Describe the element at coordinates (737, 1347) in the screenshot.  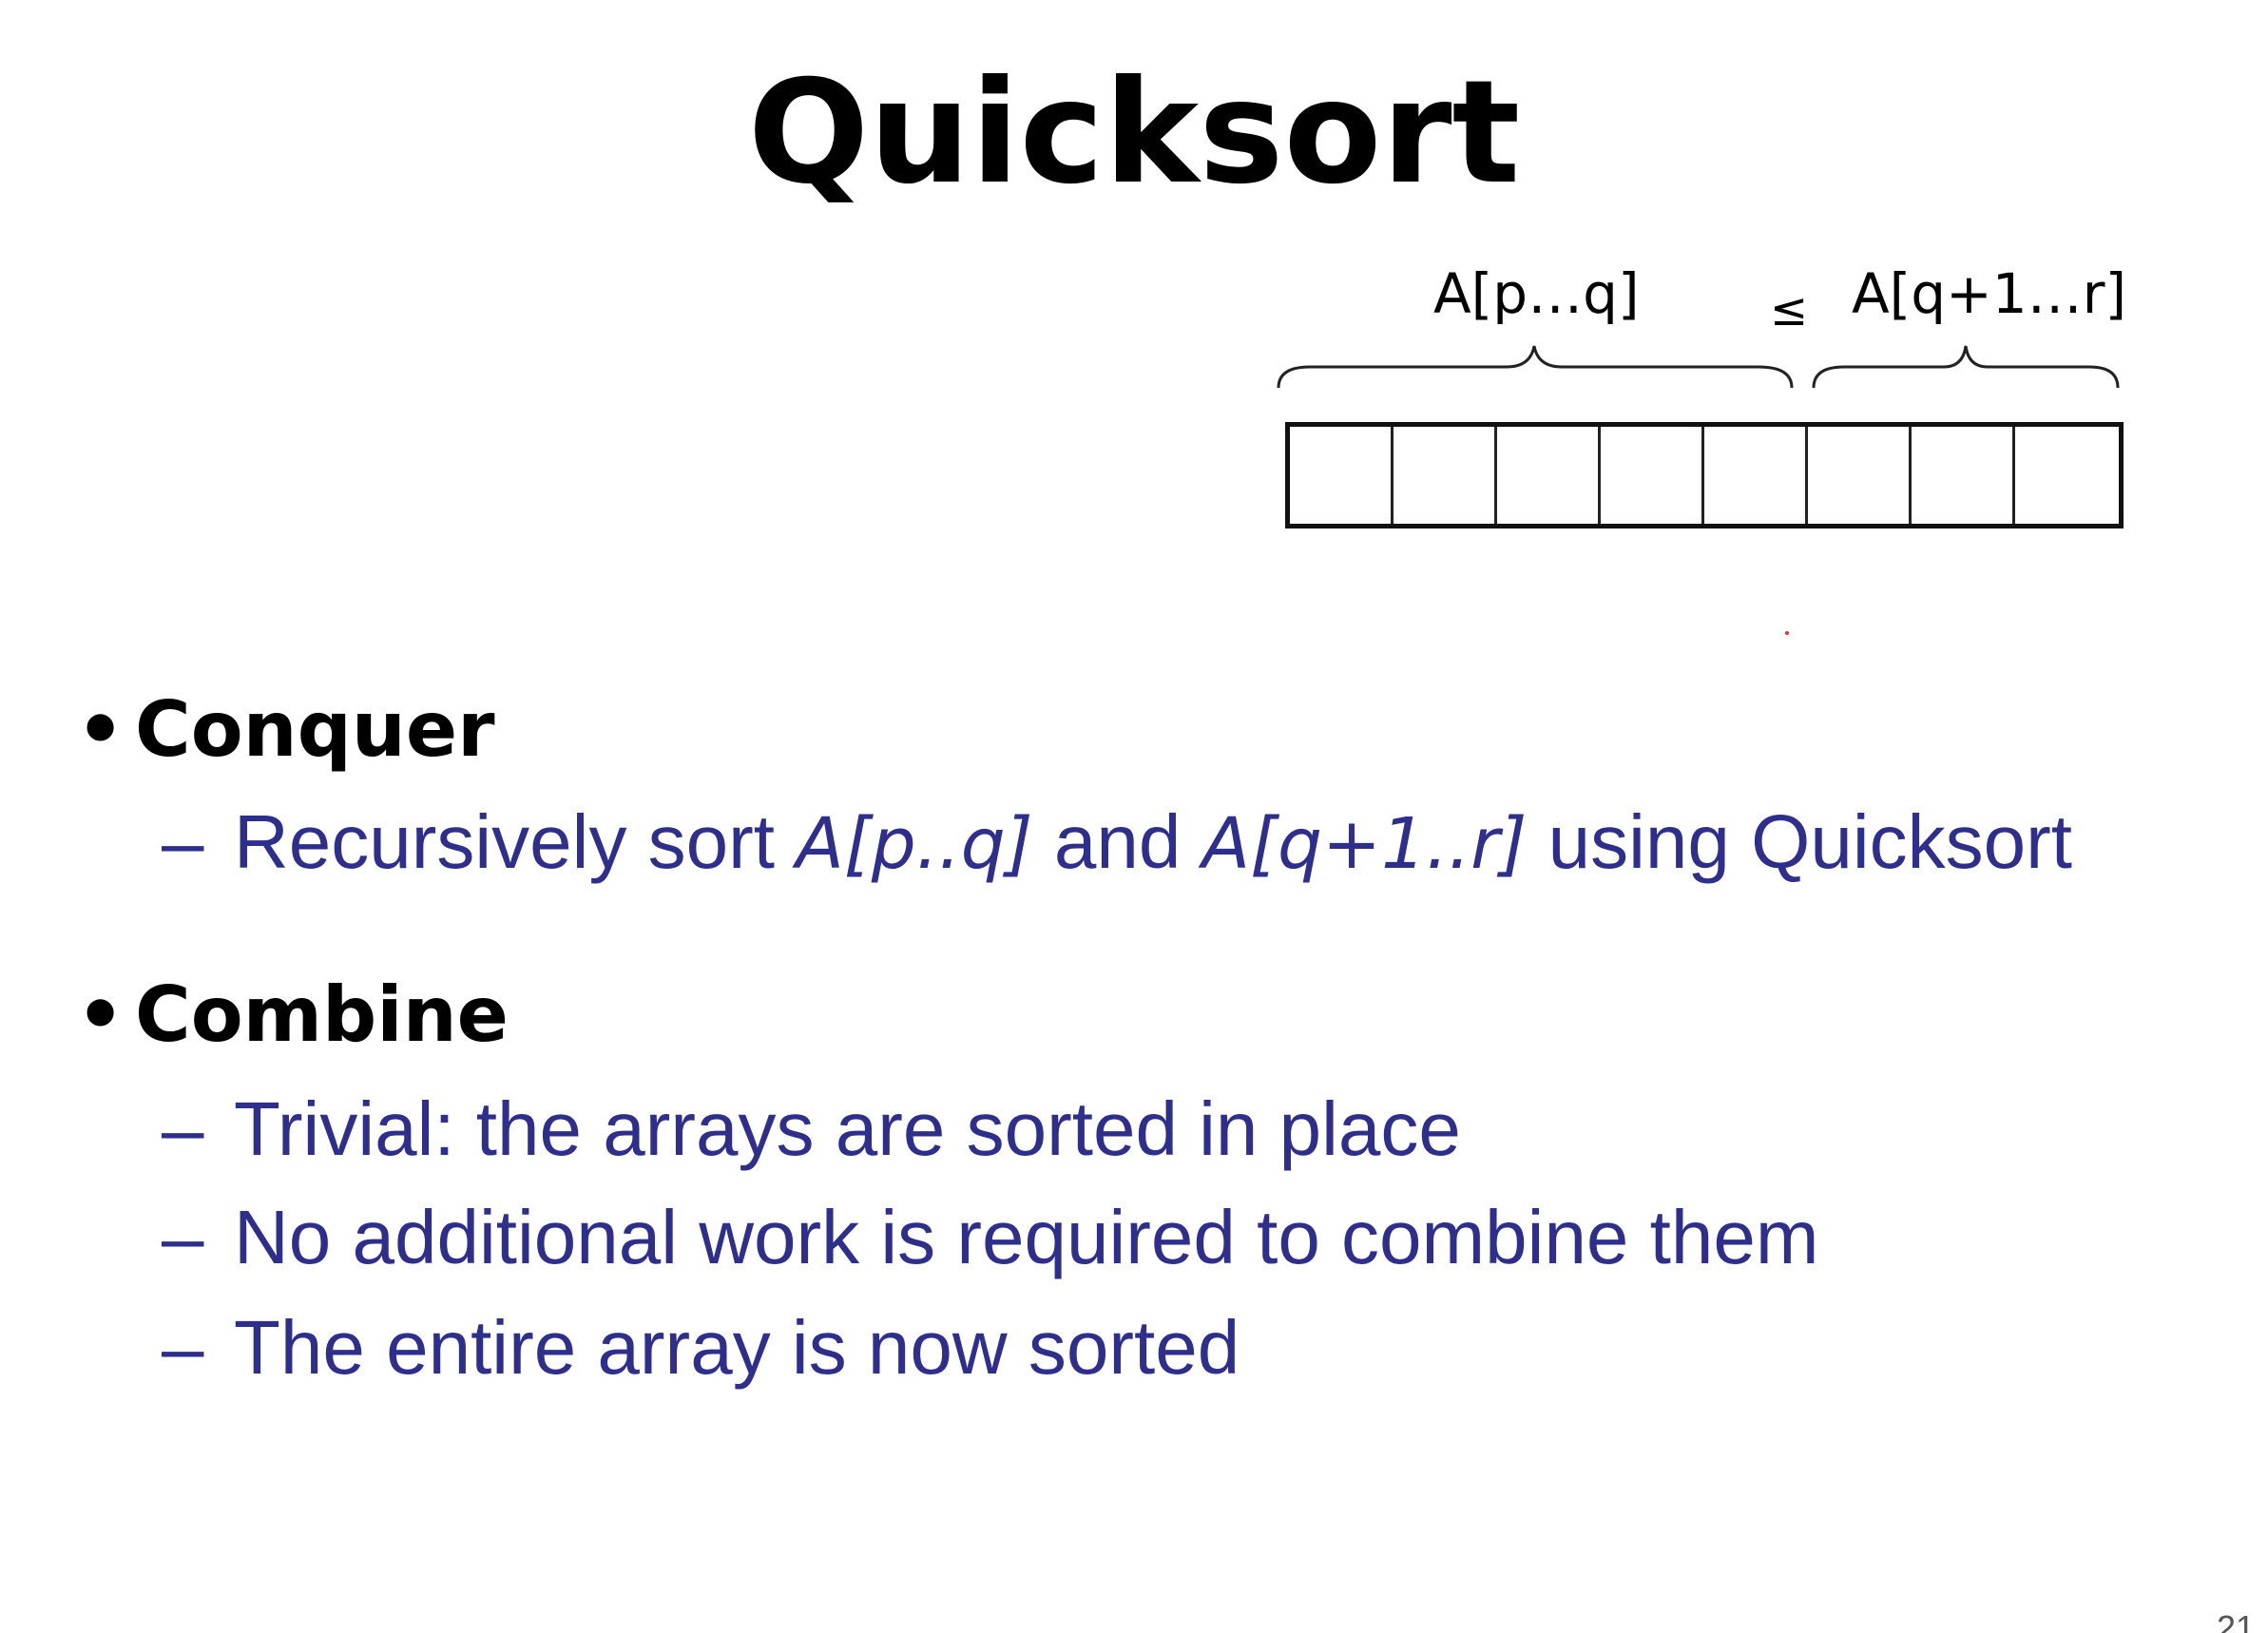
I see `item-text: The entire array is now sorted` at that location.